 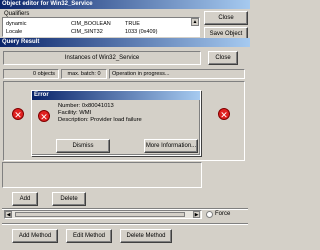 What do you see at coordinates (209, 214) in the screenshot?
I see `force-radio` at bounding box center [209, 214].